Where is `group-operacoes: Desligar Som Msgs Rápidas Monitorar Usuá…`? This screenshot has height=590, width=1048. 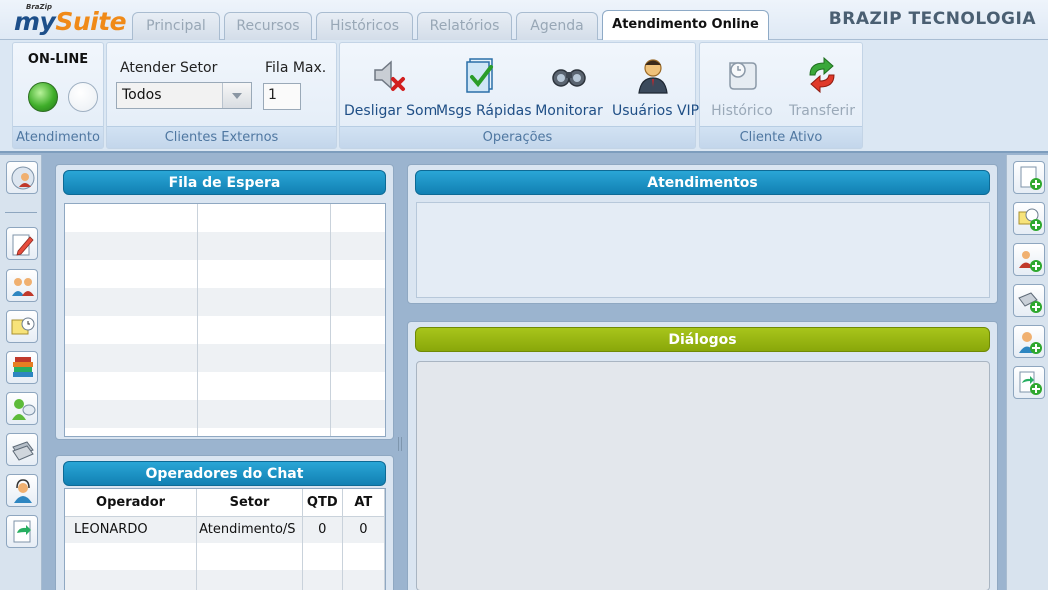 group-operacoes: Desligar Som Msgs Rápidas Monitorar Usuá… is located at coordinates (519, 95).